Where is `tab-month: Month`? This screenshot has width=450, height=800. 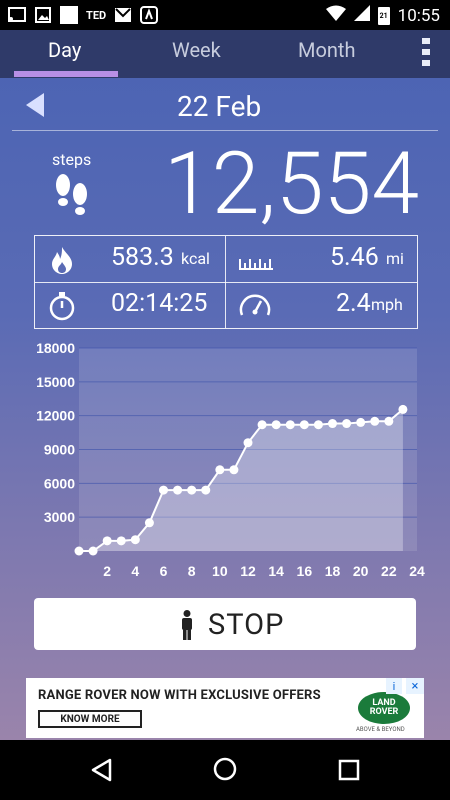
tab-month: Month is located at coordinates (326, 50).